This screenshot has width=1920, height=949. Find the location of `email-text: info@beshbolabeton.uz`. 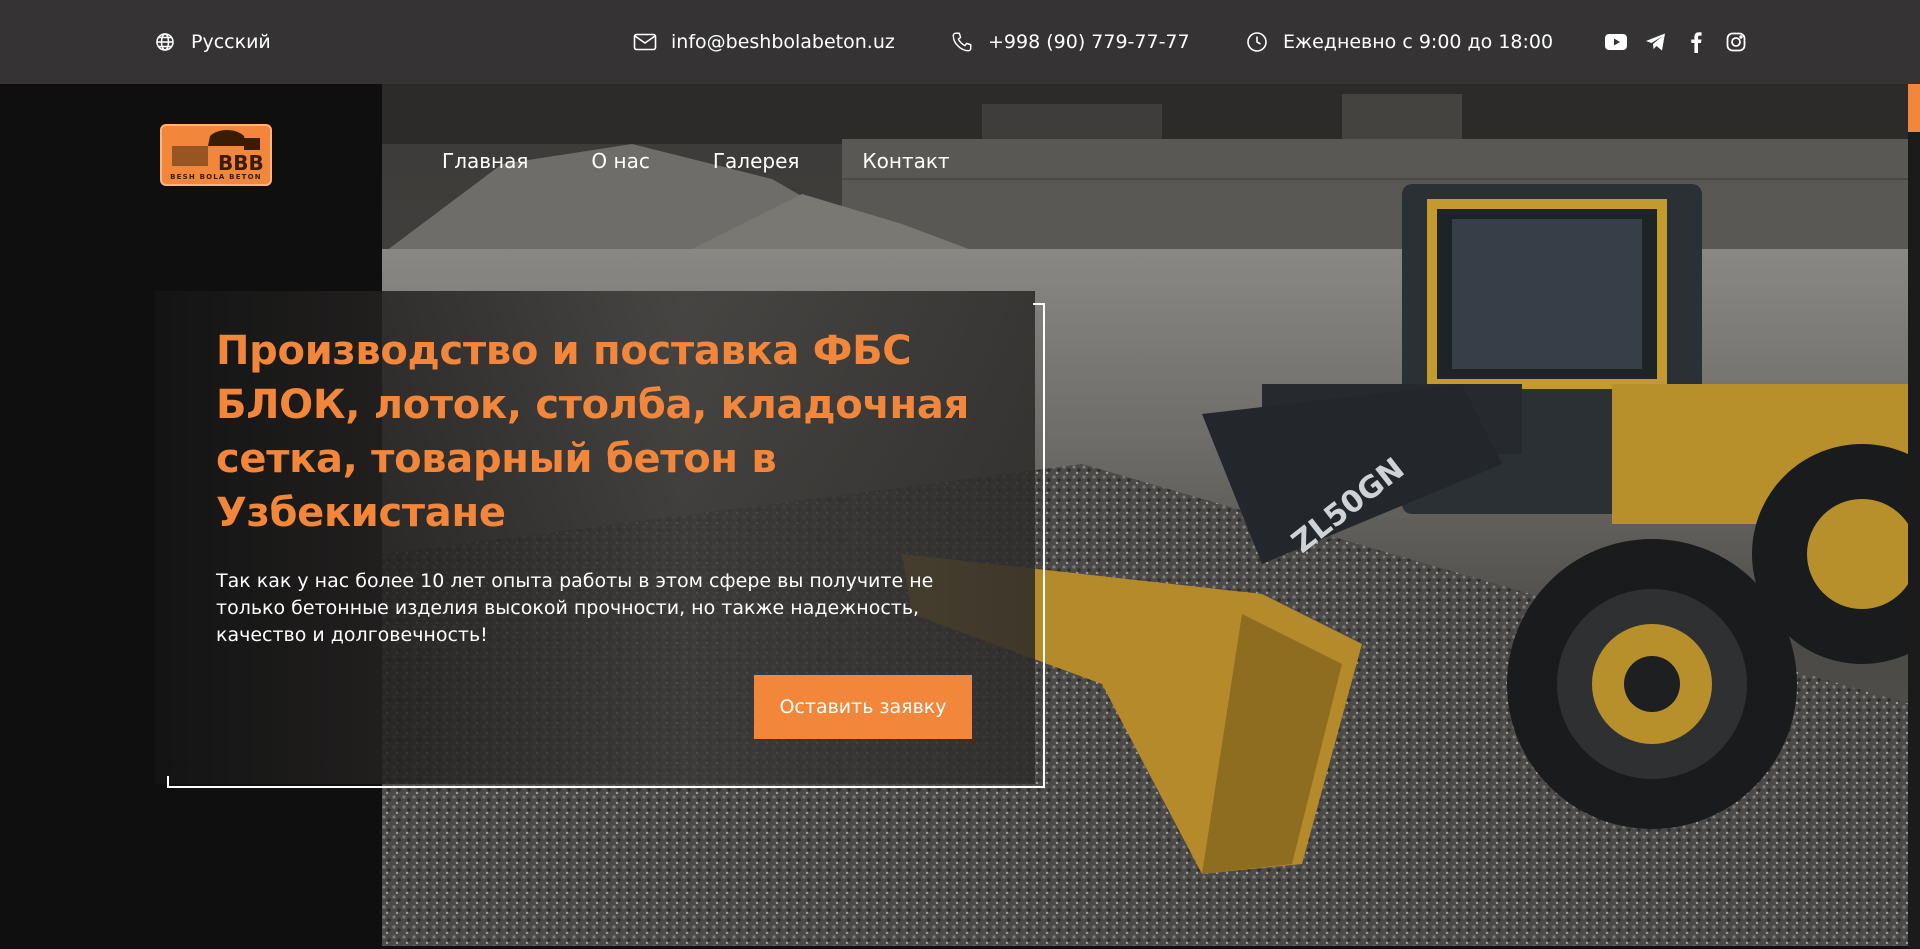

email-text: info@beshbolabeton.uz is located at coordinates (783, 42).